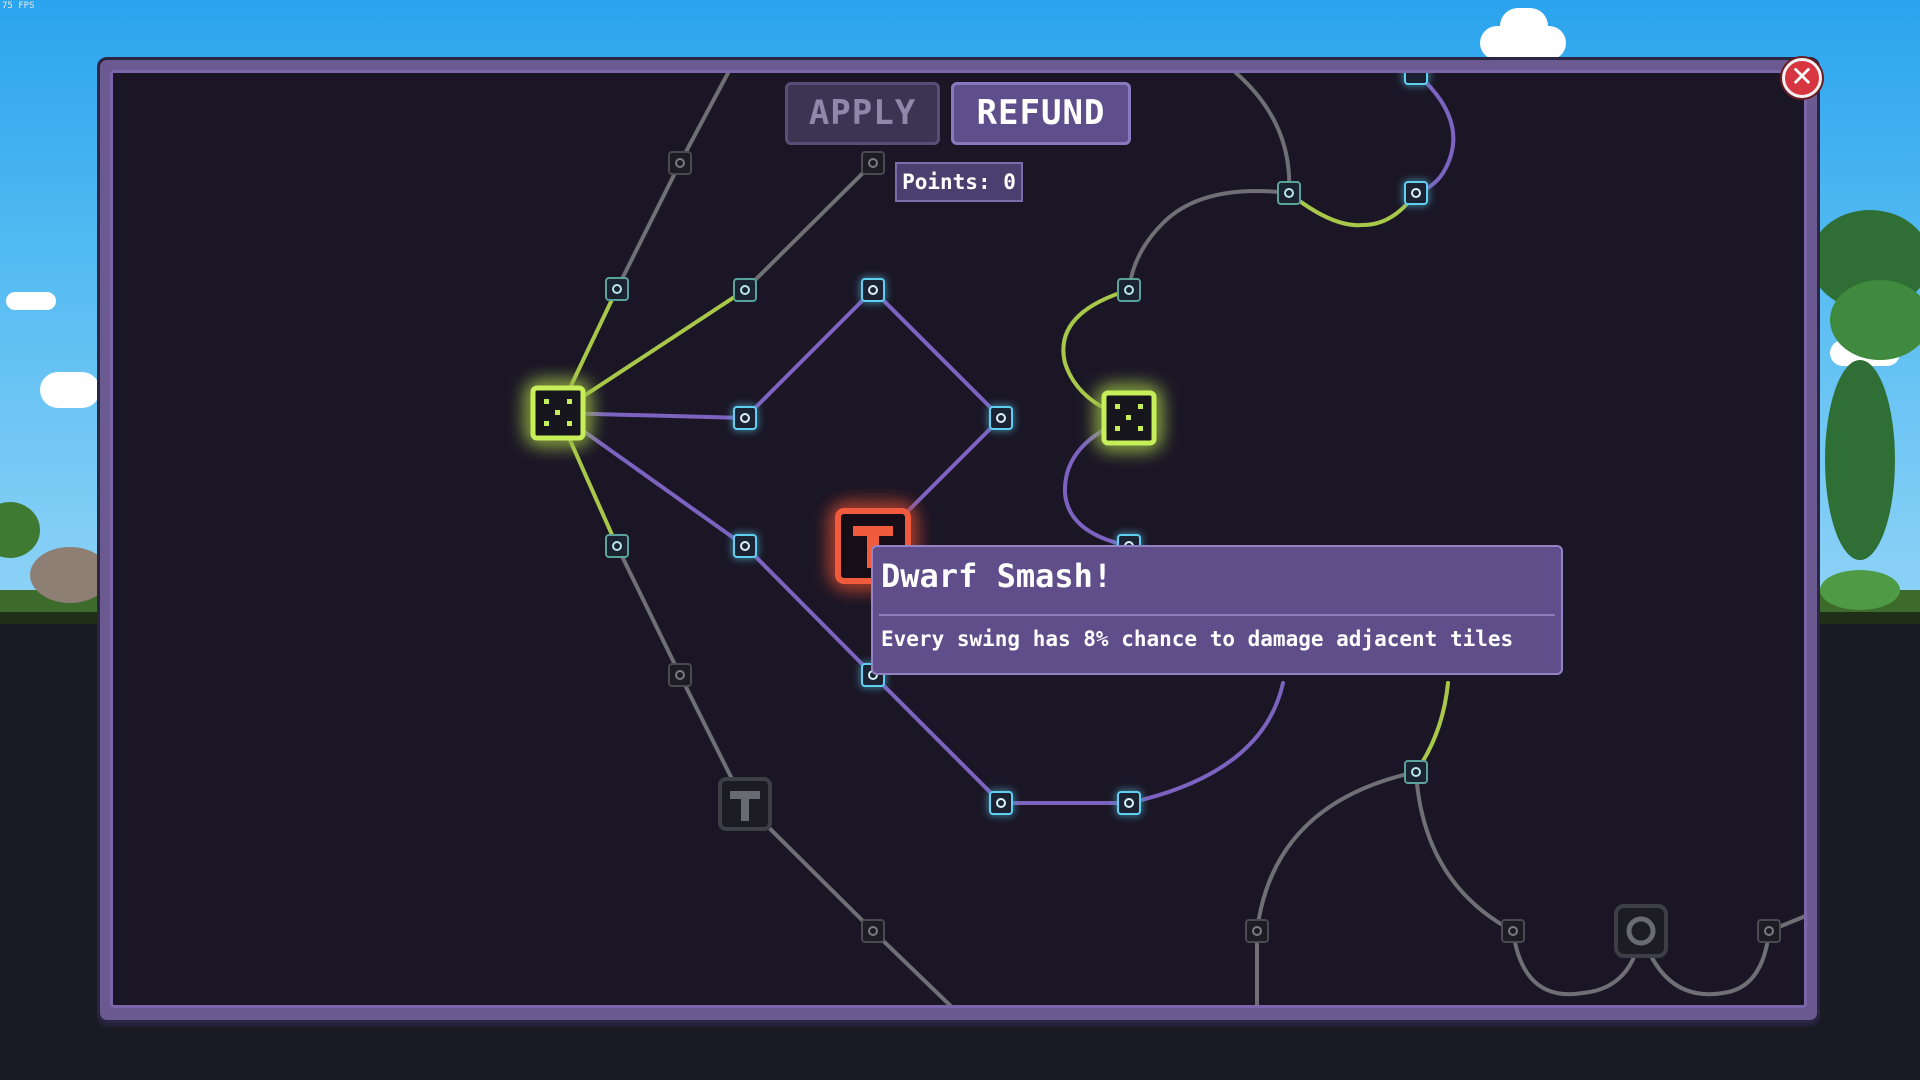 The image size is (1920, 1080). I want to click on left-tree-canopy, so click(20, 530).